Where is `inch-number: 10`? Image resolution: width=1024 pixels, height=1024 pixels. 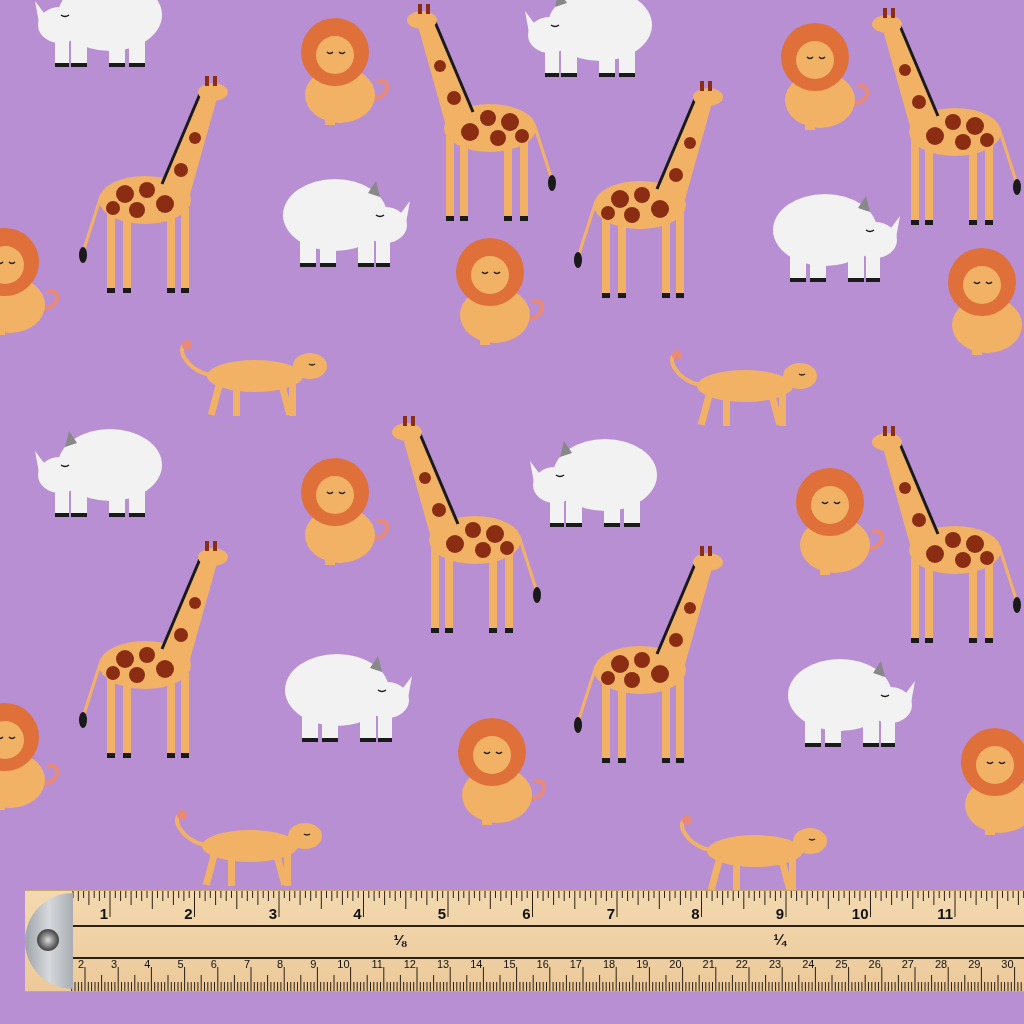
inch-number: 10 is located at coordinates (860, 913).